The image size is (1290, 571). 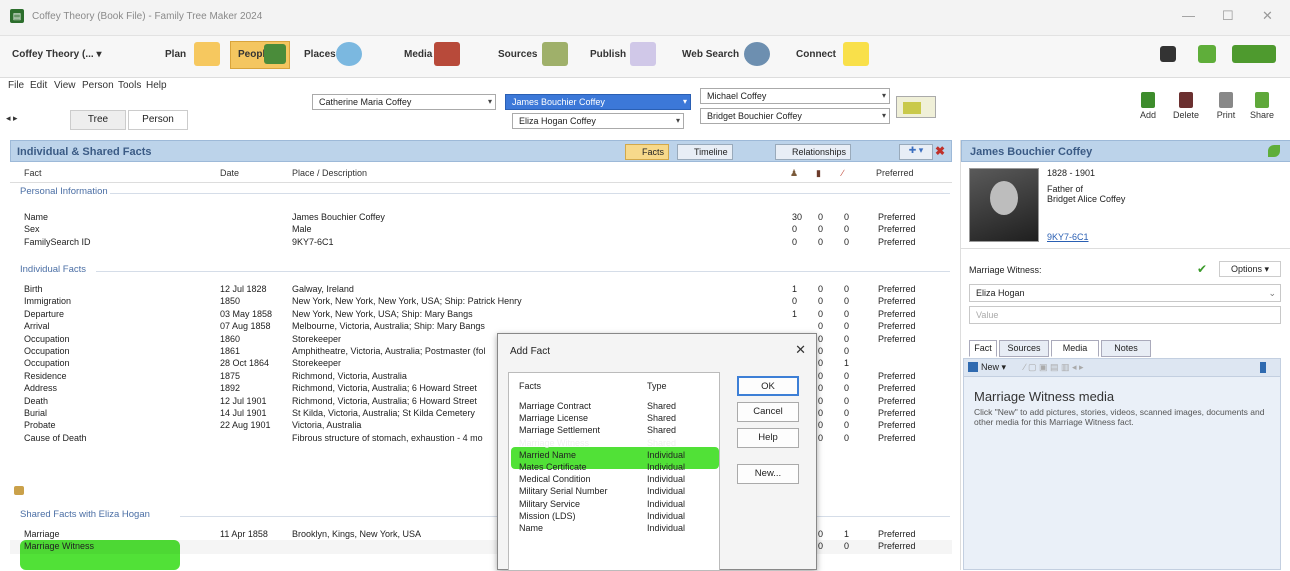 I want to click on sync-icon, so click(x=1207, y=54).